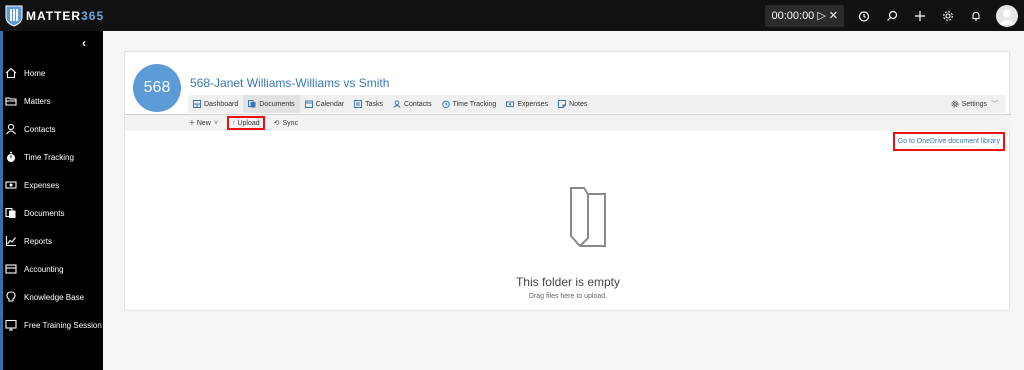  I want to click on upload-label: Upload, so click(248, 123).